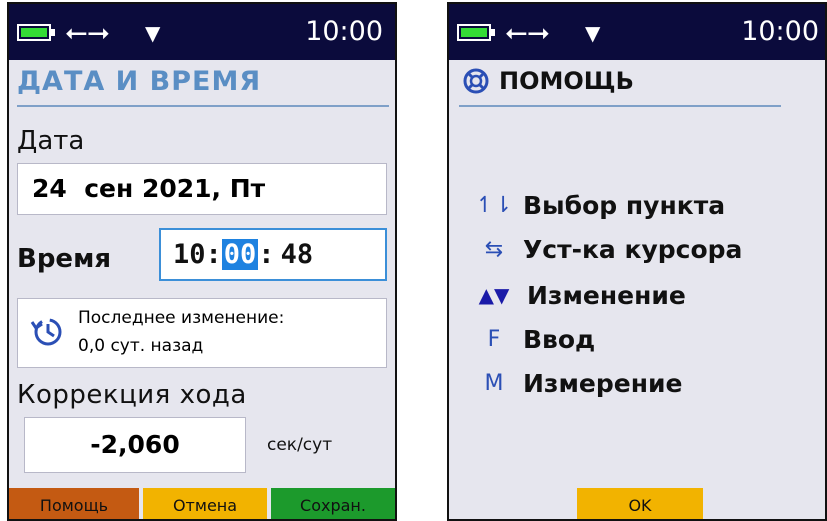 Image resolution: width=827 pixels, height=521 pixels. What do you see at coordinates (51, 141) in the screenshot?
I see `date-label: Дата` at bounding box center [51, 141].